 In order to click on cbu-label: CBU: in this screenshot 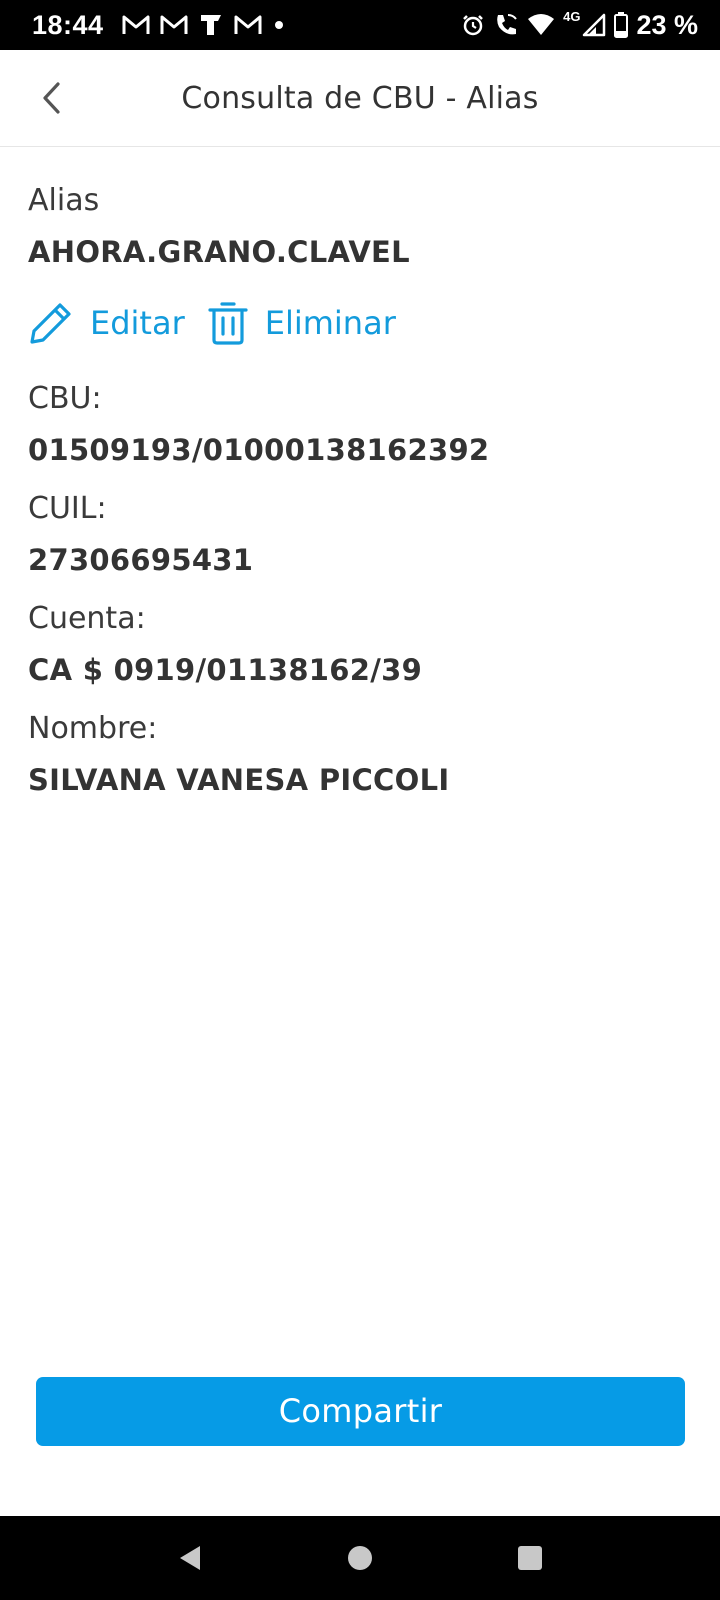, I will do `click(65, 398)`.